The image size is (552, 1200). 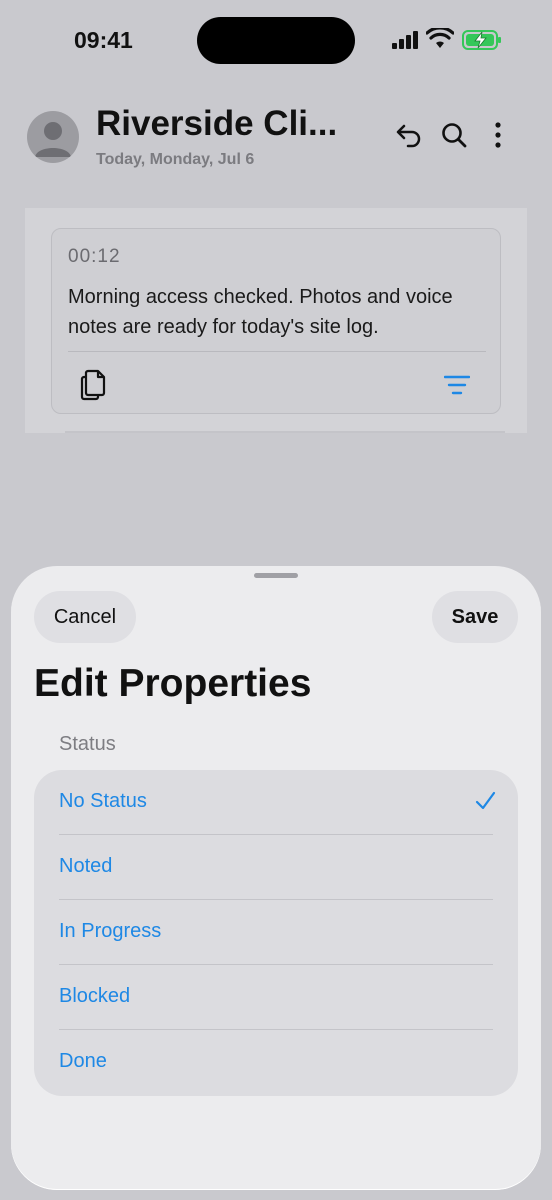 I want to click on status-option-blocked: Blocked, so click(x=276, y=997).